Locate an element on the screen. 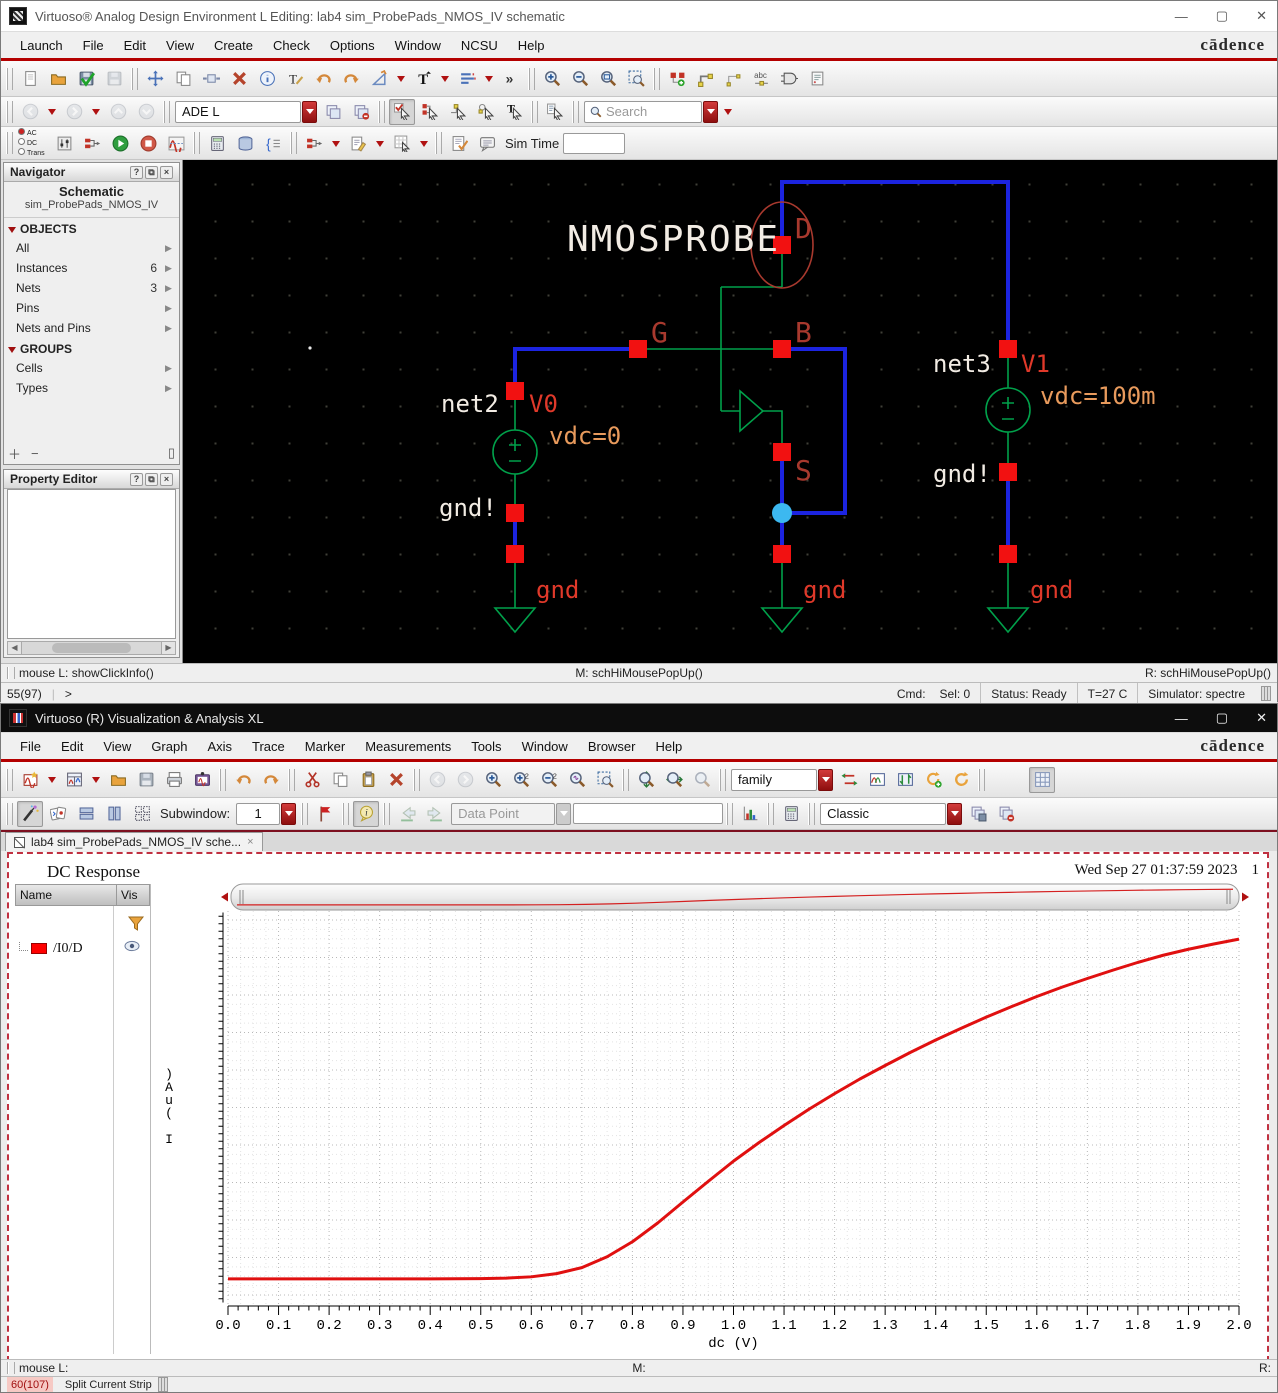  netlist-button is located at coordinates (92, 143).